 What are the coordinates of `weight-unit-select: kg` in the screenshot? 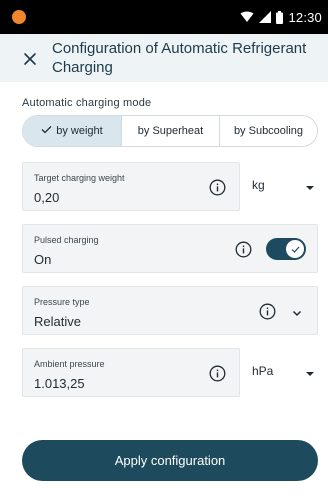 It's located at (258, 185).